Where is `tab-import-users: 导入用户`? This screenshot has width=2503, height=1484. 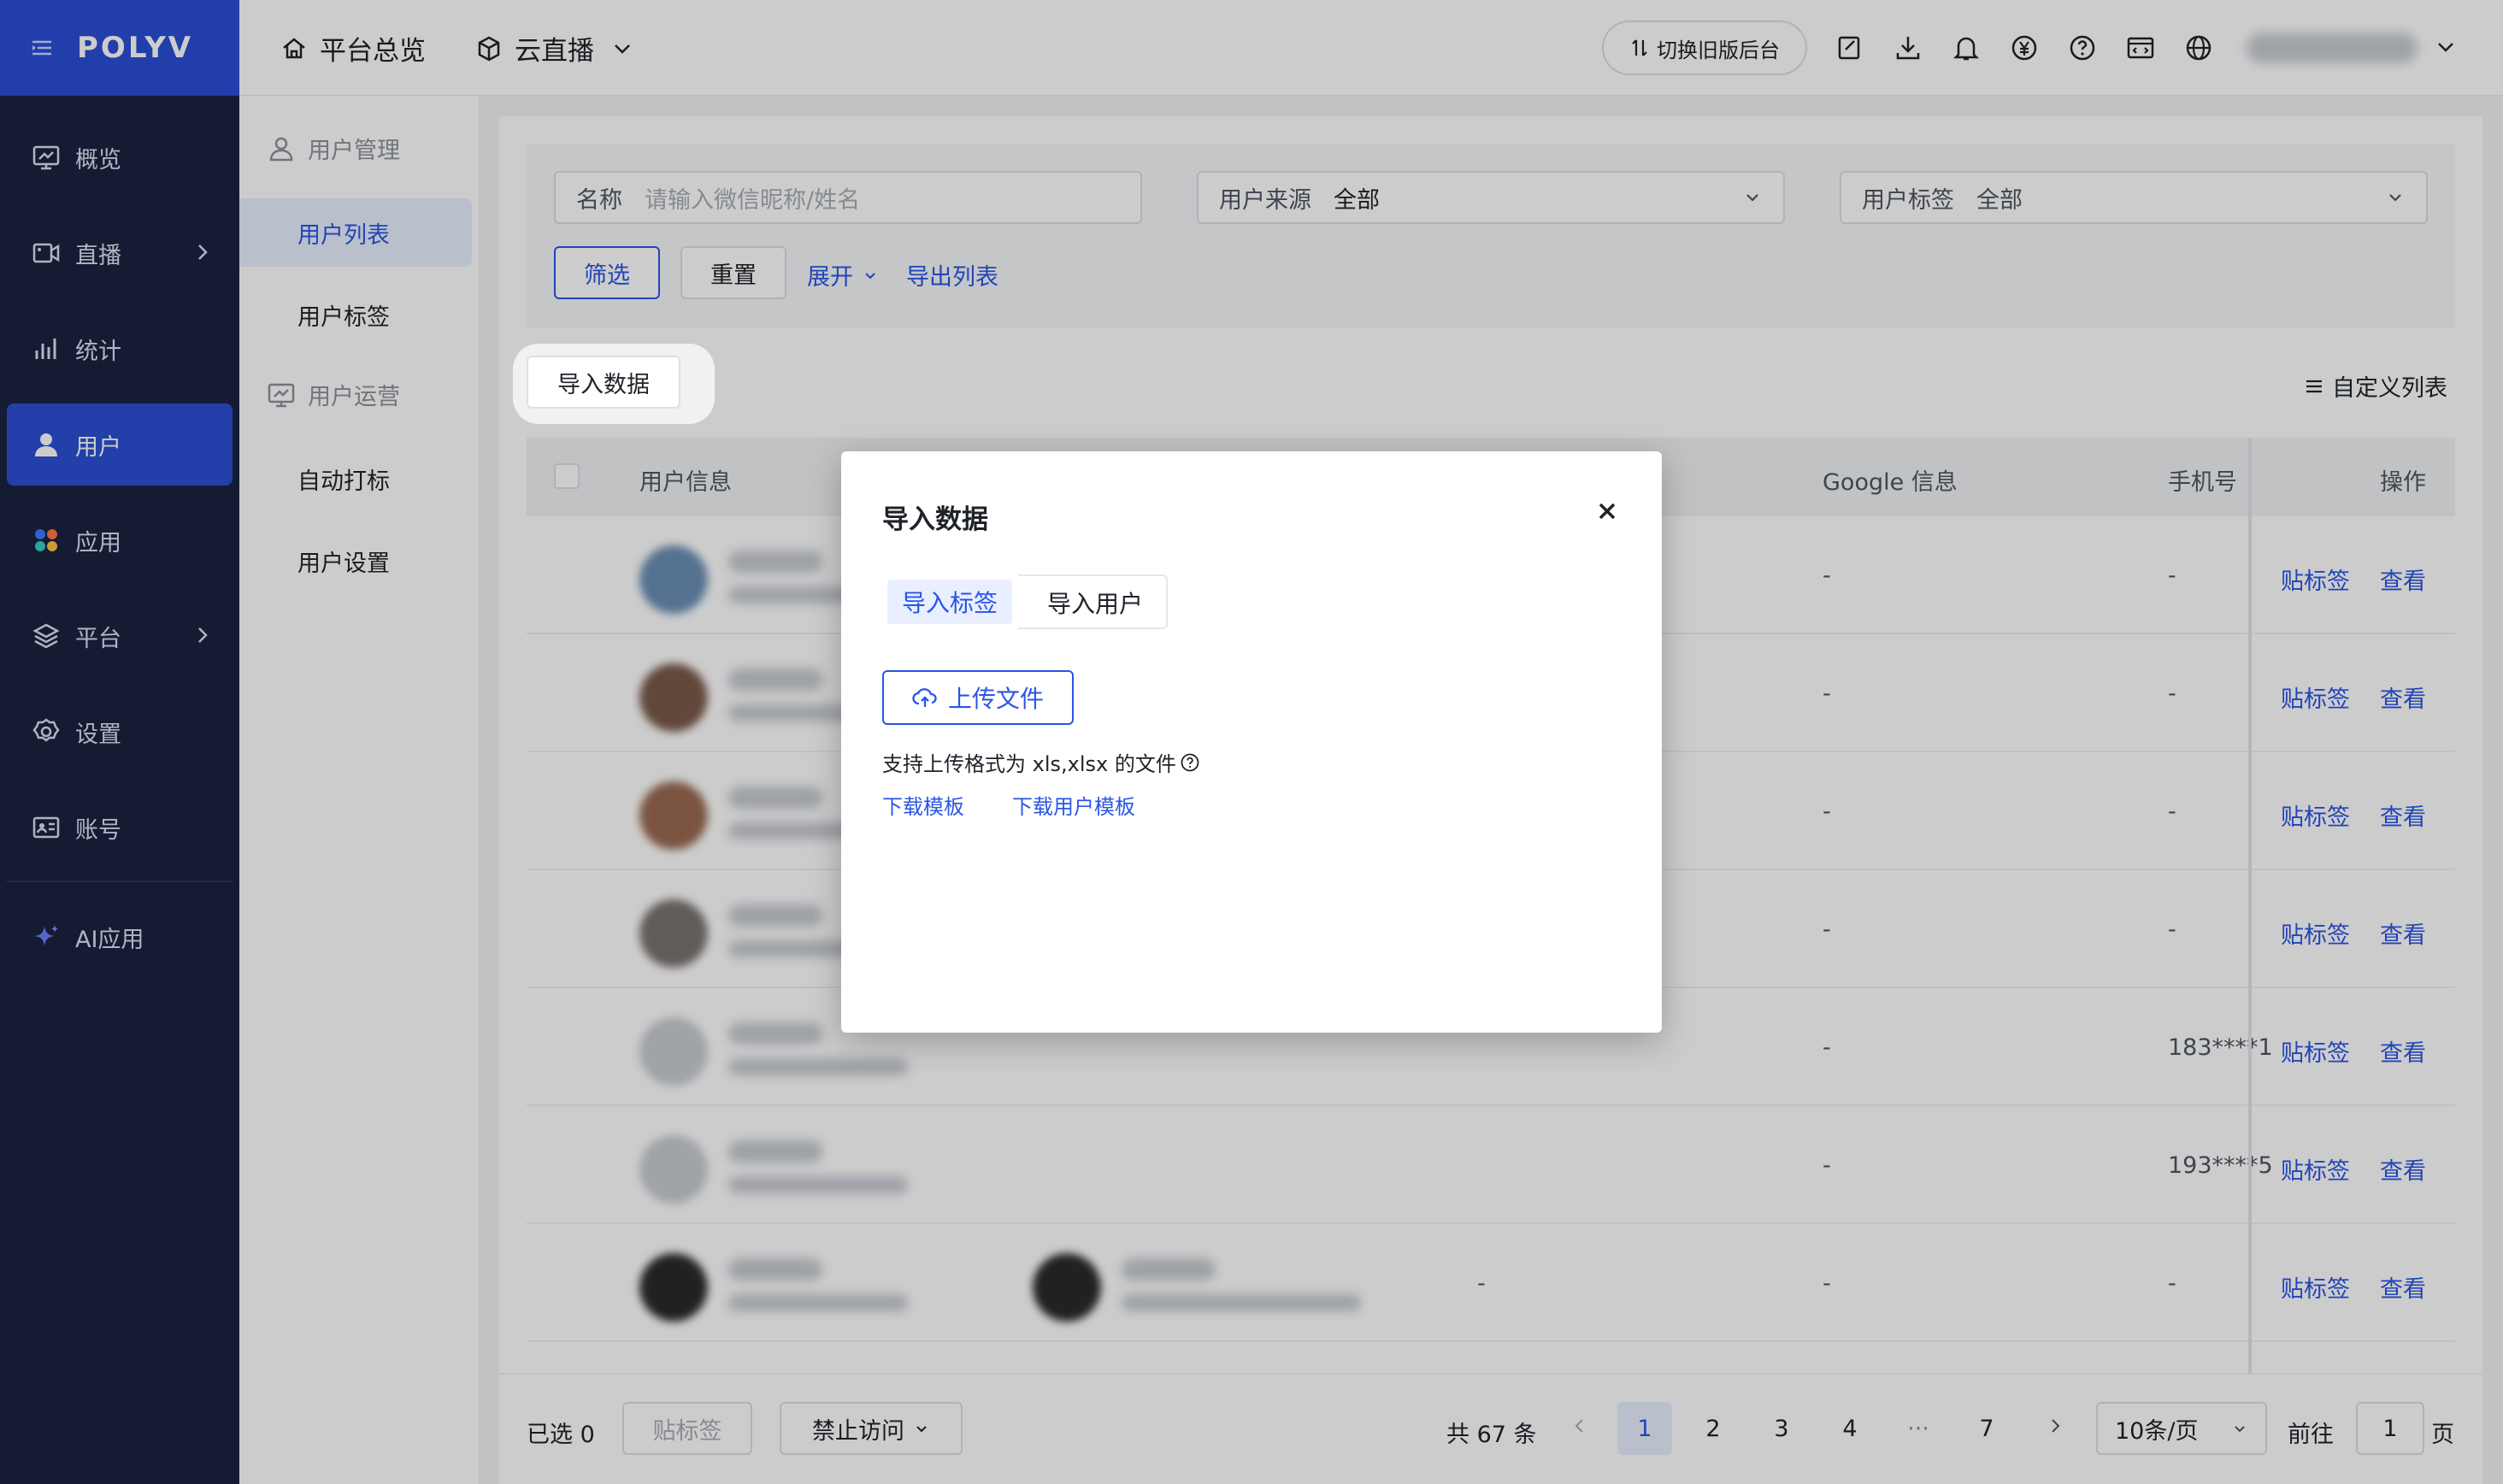
tab-import-users: 导入用户 is located at coordinates (1095, 602).